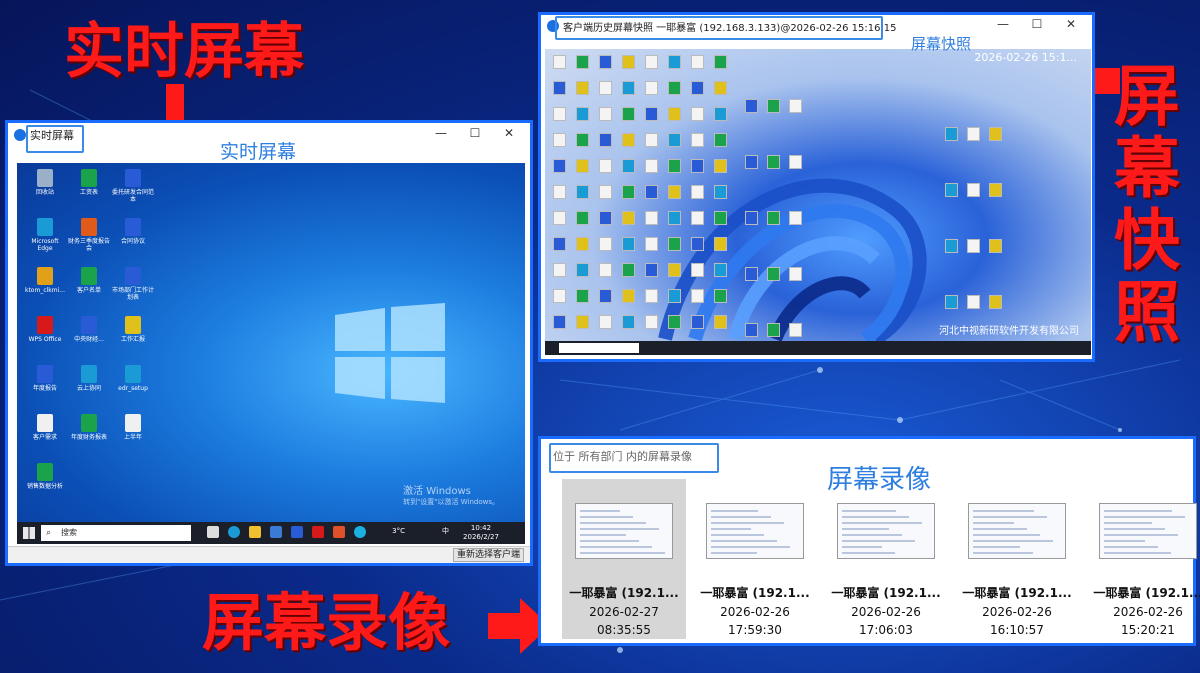 The height and width of the screenshot is (673, 1200). I want to click on location-highlight, so click(634, 458).